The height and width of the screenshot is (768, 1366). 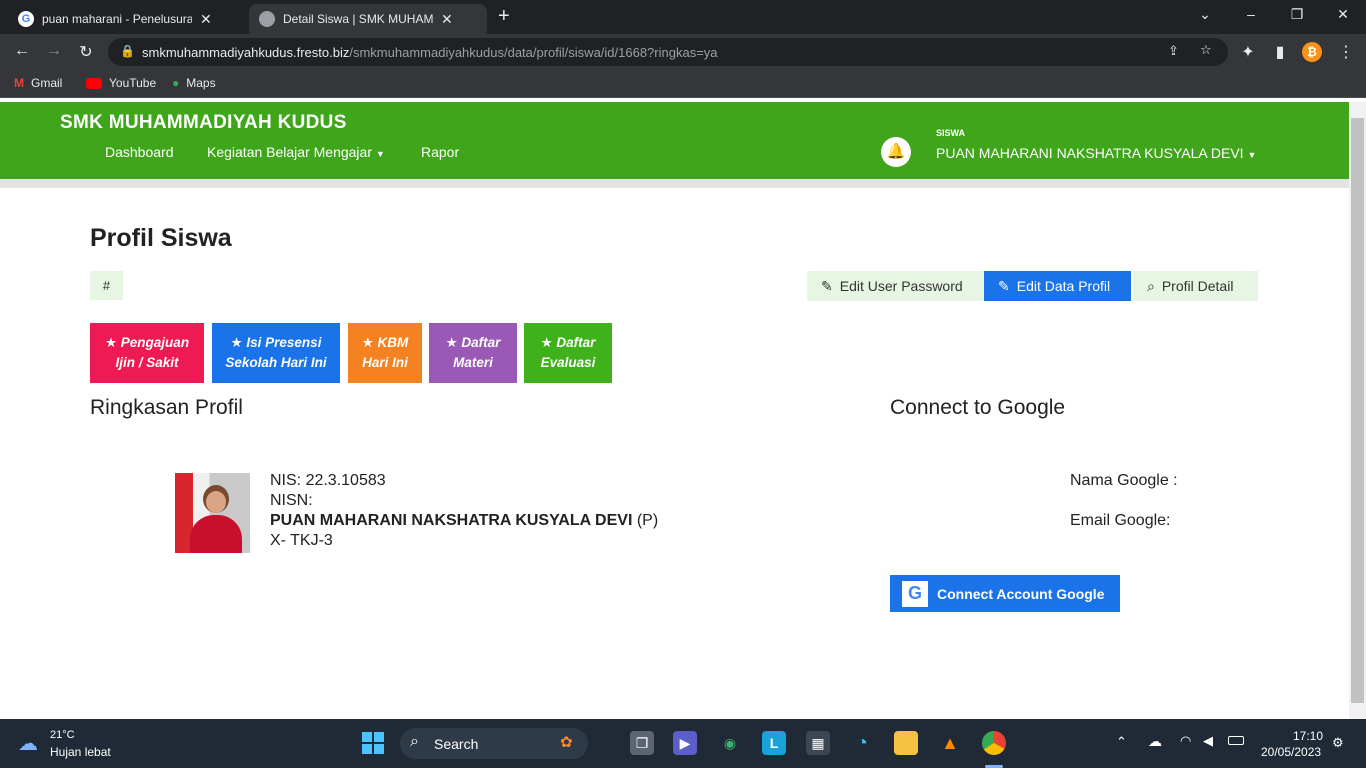 I want to click on minimize-icon: –, so click(x=1251, y=14).